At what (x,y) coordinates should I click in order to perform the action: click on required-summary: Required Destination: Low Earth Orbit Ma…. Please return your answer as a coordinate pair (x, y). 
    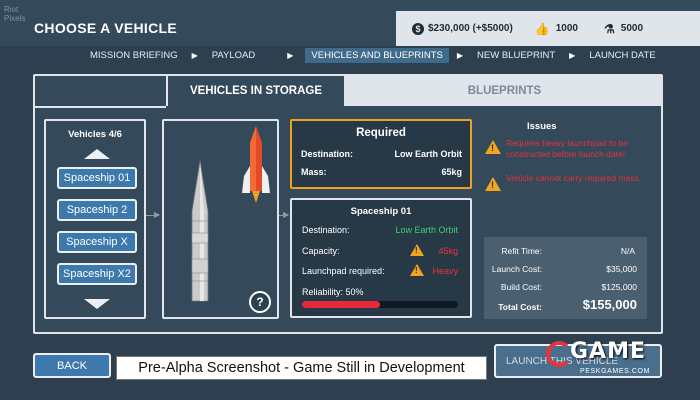
    Looking at the image, I should click on (381, 154).